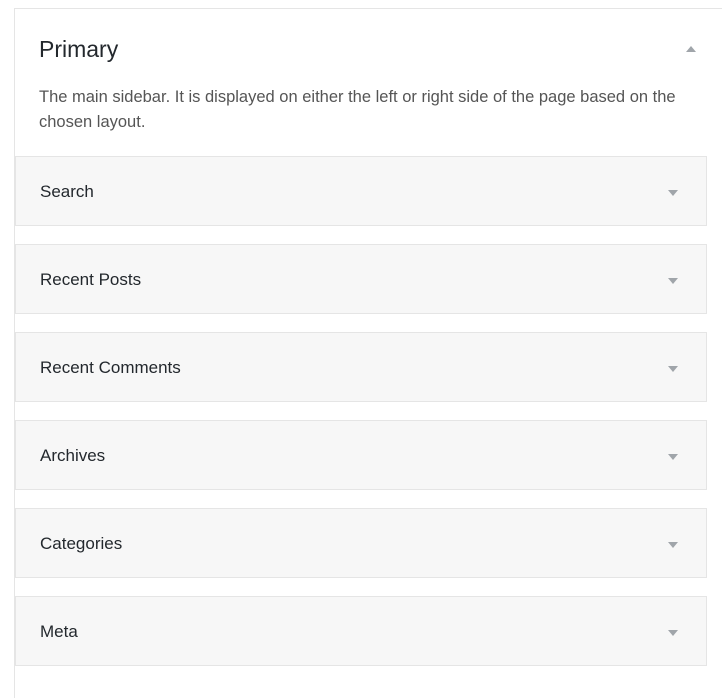 Image resolution: width=723 pixels, height=698 pixels. I want to click on widget-recent-posts: Recent Posts, so click(361, 279).